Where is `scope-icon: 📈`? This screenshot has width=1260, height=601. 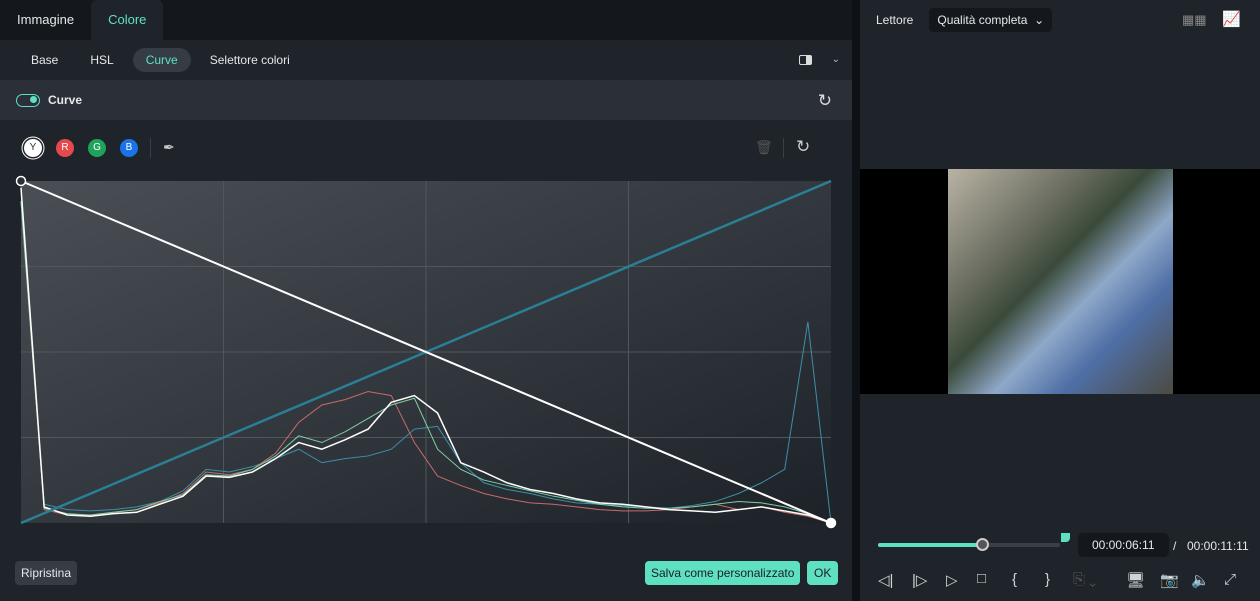 scope-icon: 📈 is located at coordinates (1231, 19).